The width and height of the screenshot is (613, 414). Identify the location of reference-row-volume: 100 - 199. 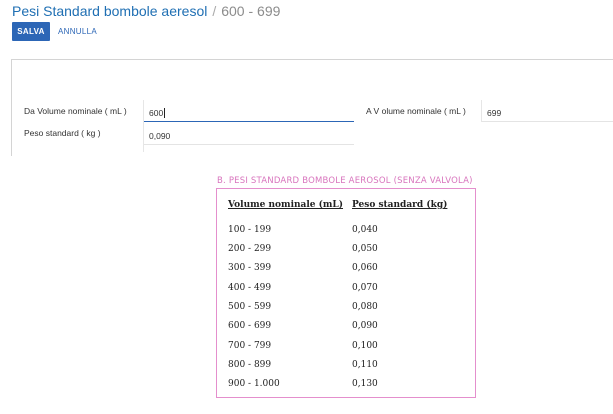
(250, 230).